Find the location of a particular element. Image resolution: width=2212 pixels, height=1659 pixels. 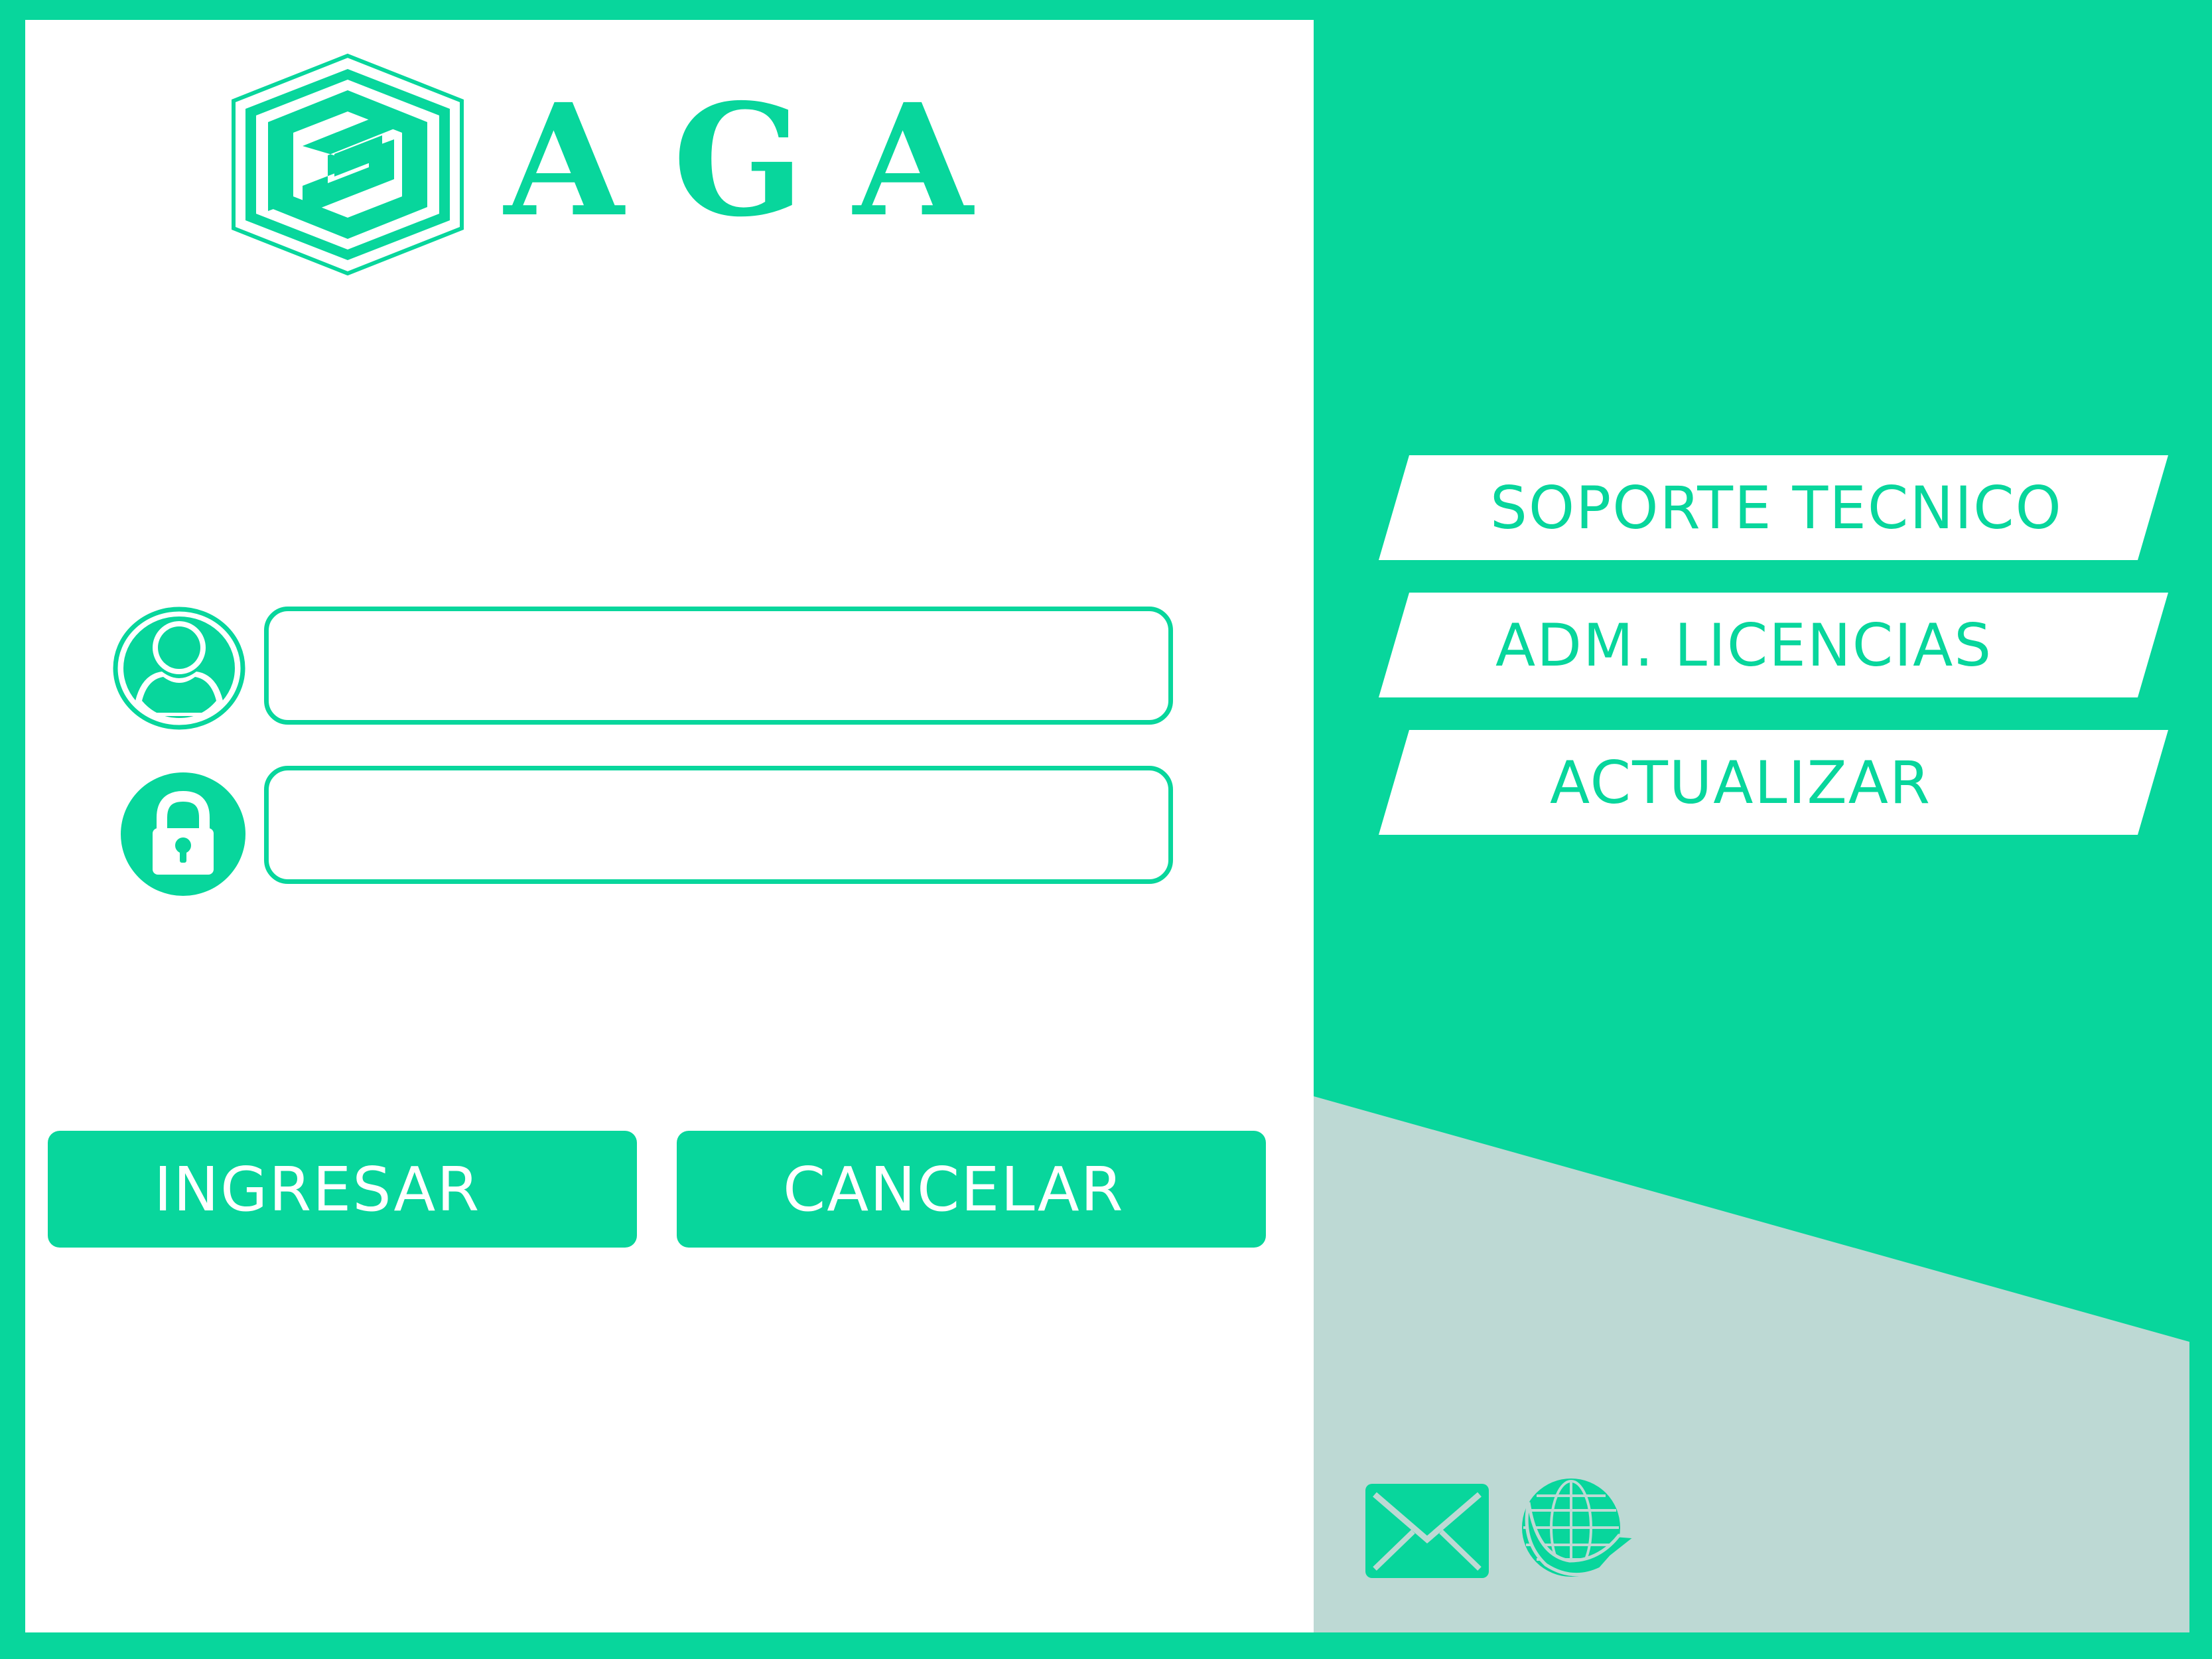

username-input is located at coordinates (718, 666).